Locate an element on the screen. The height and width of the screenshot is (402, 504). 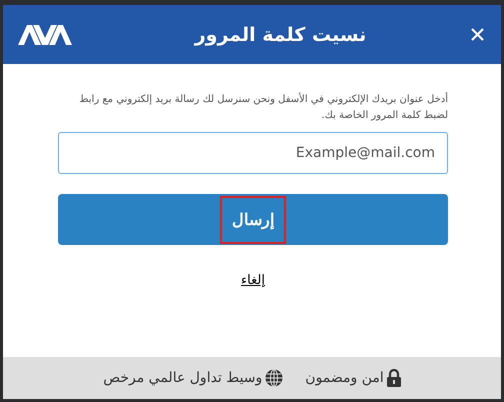
close-button is located at coordinates (477, 34).